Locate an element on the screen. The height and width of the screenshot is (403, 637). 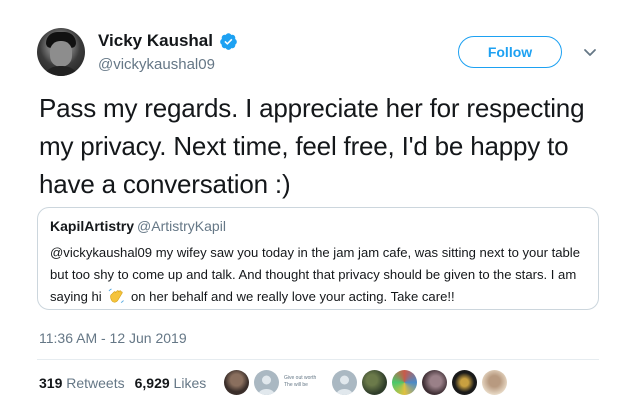
likers-avatar-row: Give out worth The will be is located at coordinates (368, 382).